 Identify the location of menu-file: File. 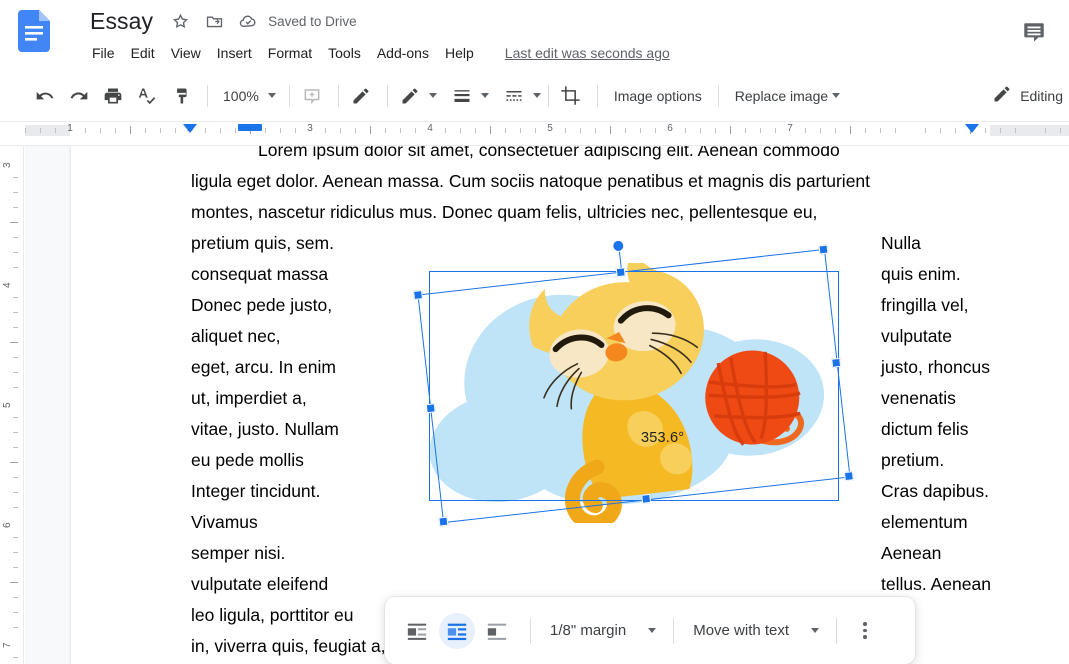
(103, 53).